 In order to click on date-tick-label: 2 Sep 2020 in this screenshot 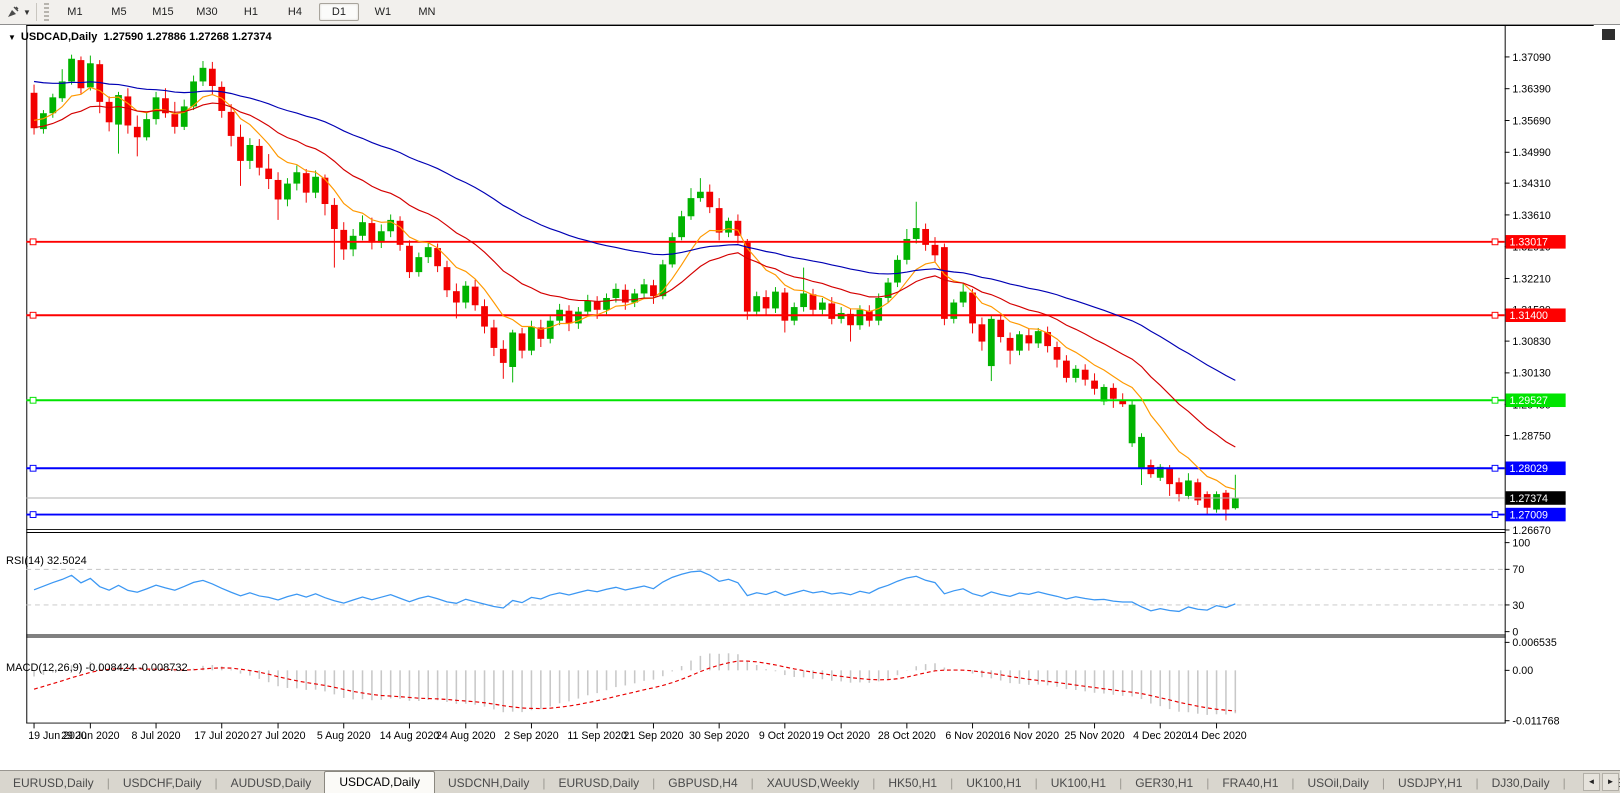, I will do `click(531, 736)`.